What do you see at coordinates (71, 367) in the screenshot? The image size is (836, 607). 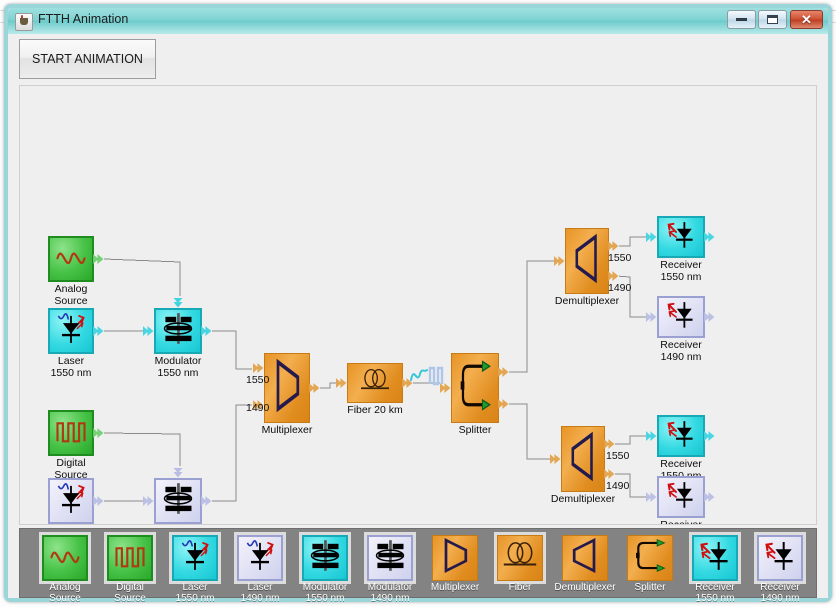 I see `node-label: Laser 1550 nm` at bounding box center [71, 367].